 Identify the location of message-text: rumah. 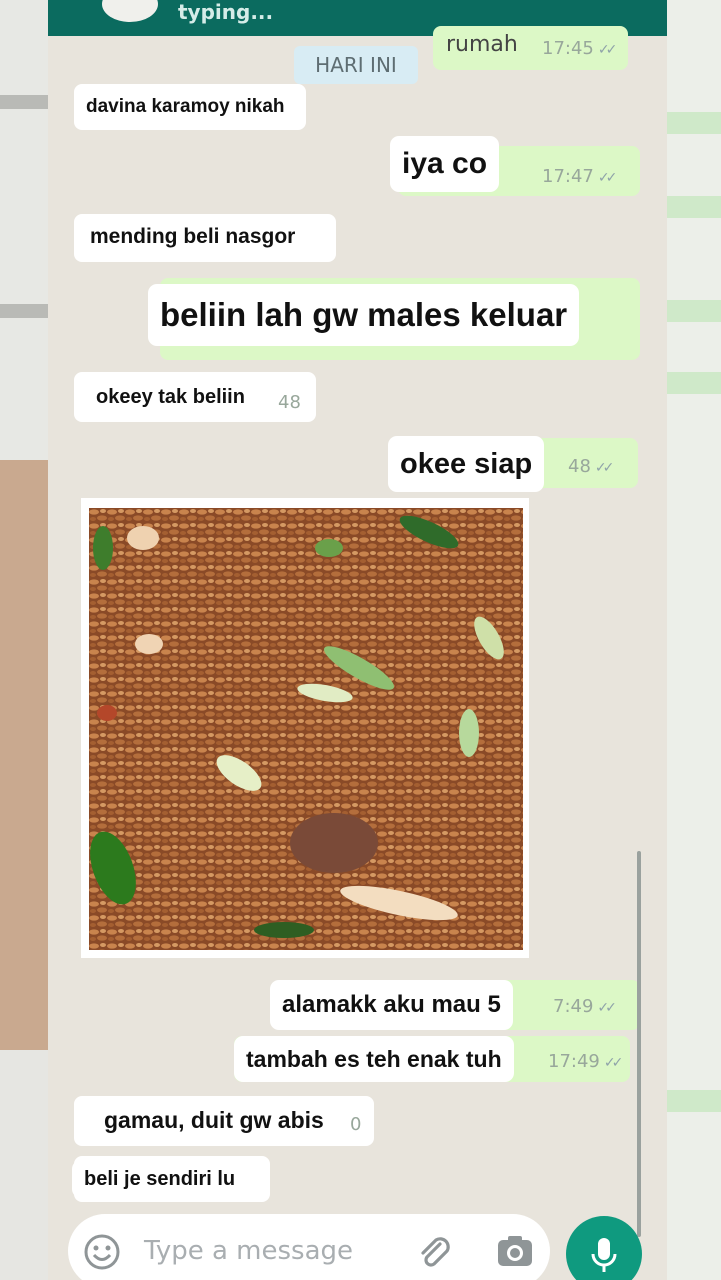
(482, 44).